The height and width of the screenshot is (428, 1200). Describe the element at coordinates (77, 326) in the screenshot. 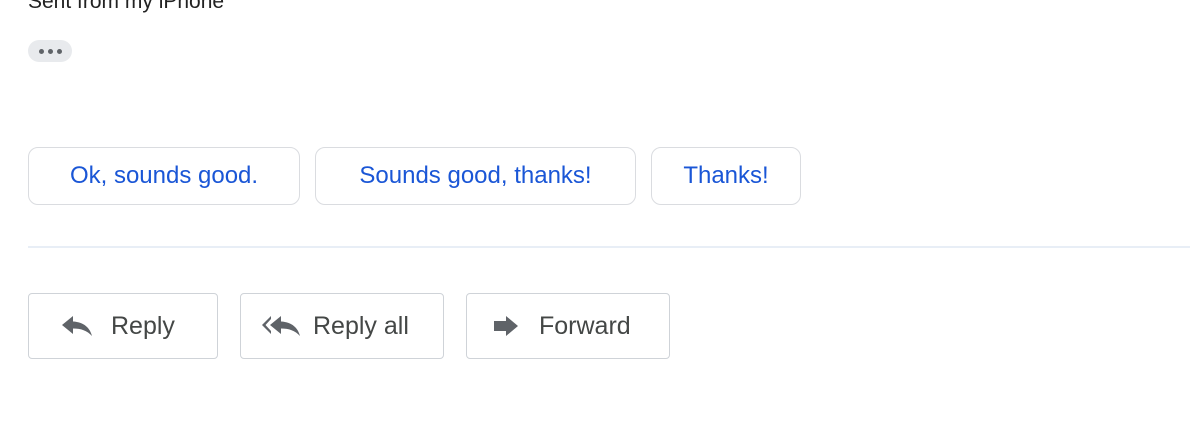

I see `reply-icon` at that location.